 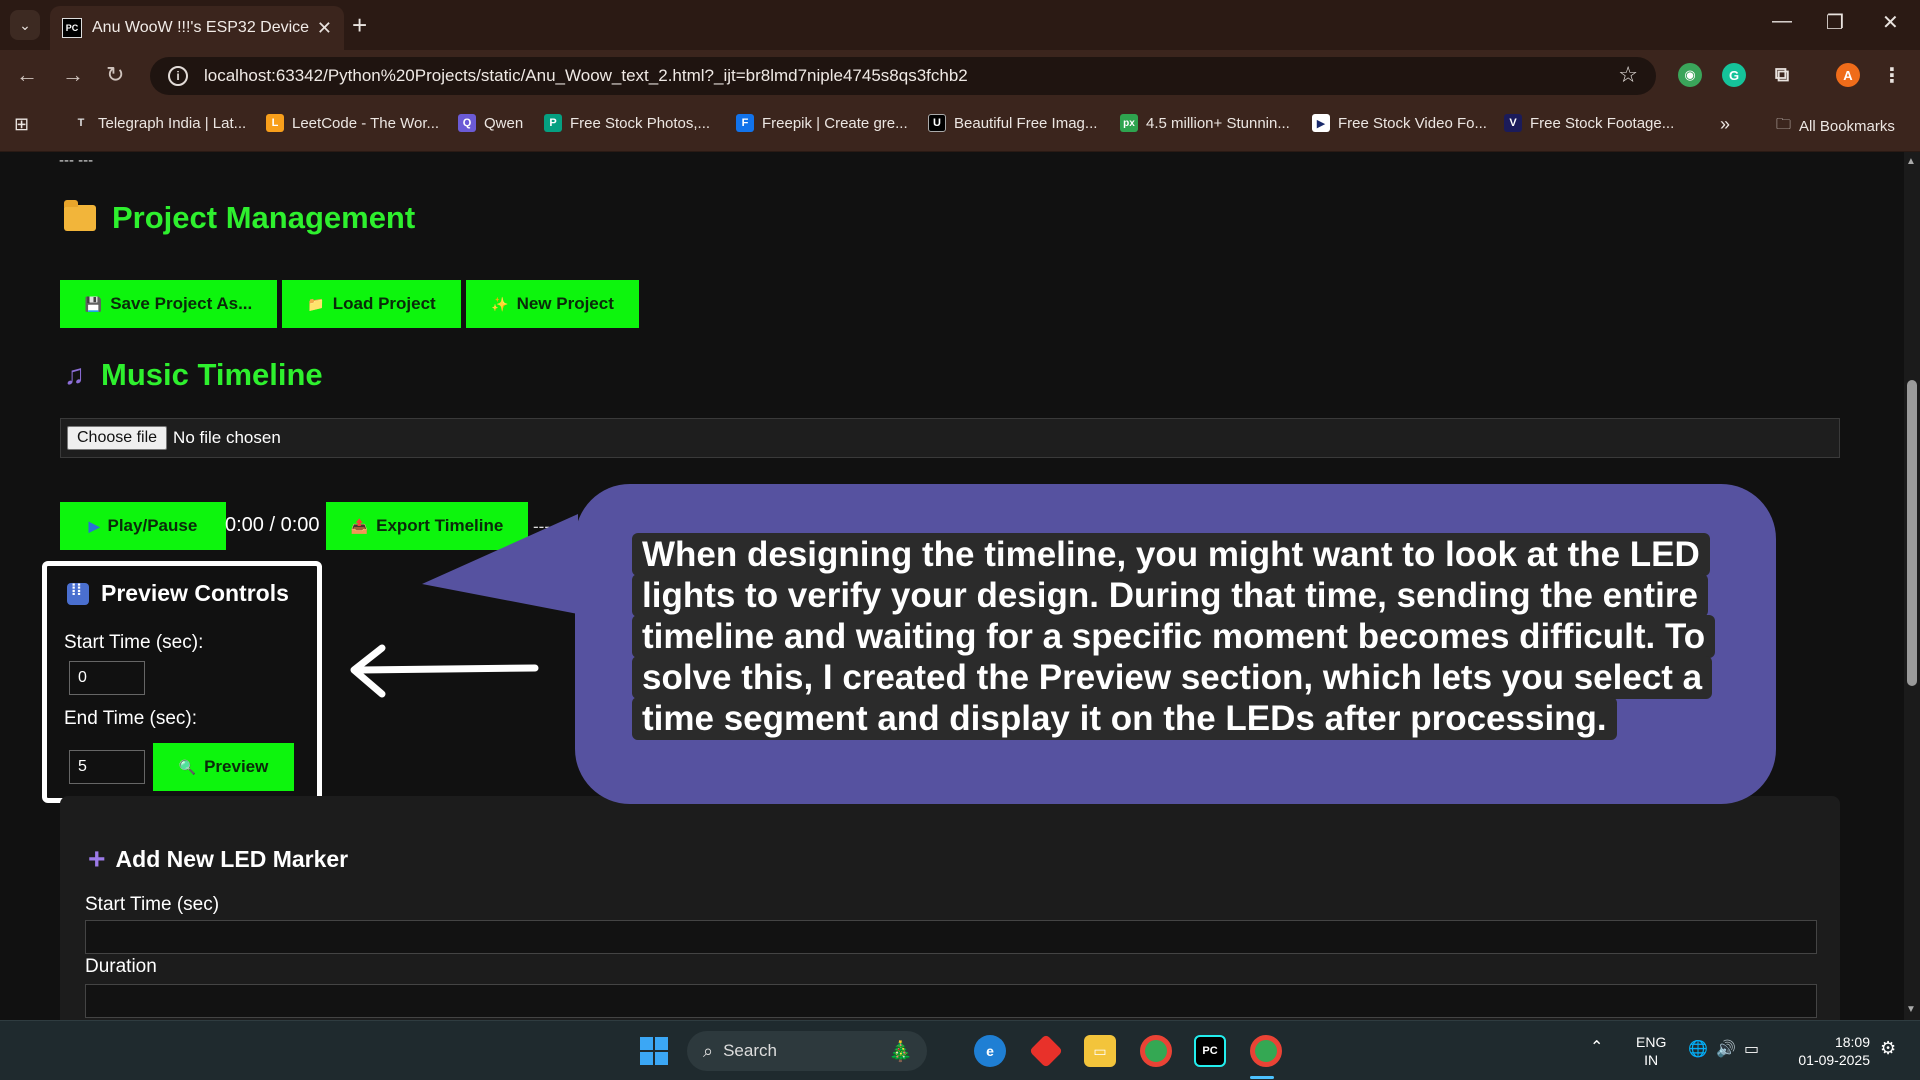 I want to click on active-tab: PC Anu WooW !!!'s ESP32 Device M ✕, so click(x=197, y=28).